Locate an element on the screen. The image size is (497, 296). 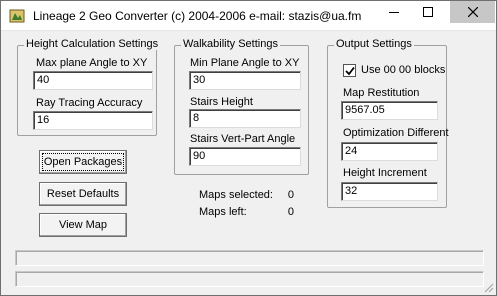
reset-defaults-button: Reset Defaults is located at coordinates (83, 194).